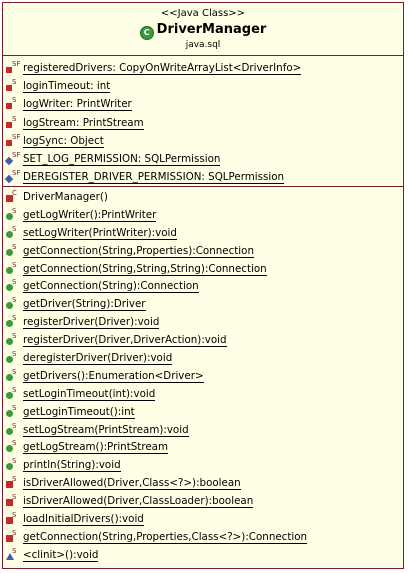 This screenshot has width=408, height=573. I want to click on method-row: SgetLogStream():PrintStream, so click(203, 448).